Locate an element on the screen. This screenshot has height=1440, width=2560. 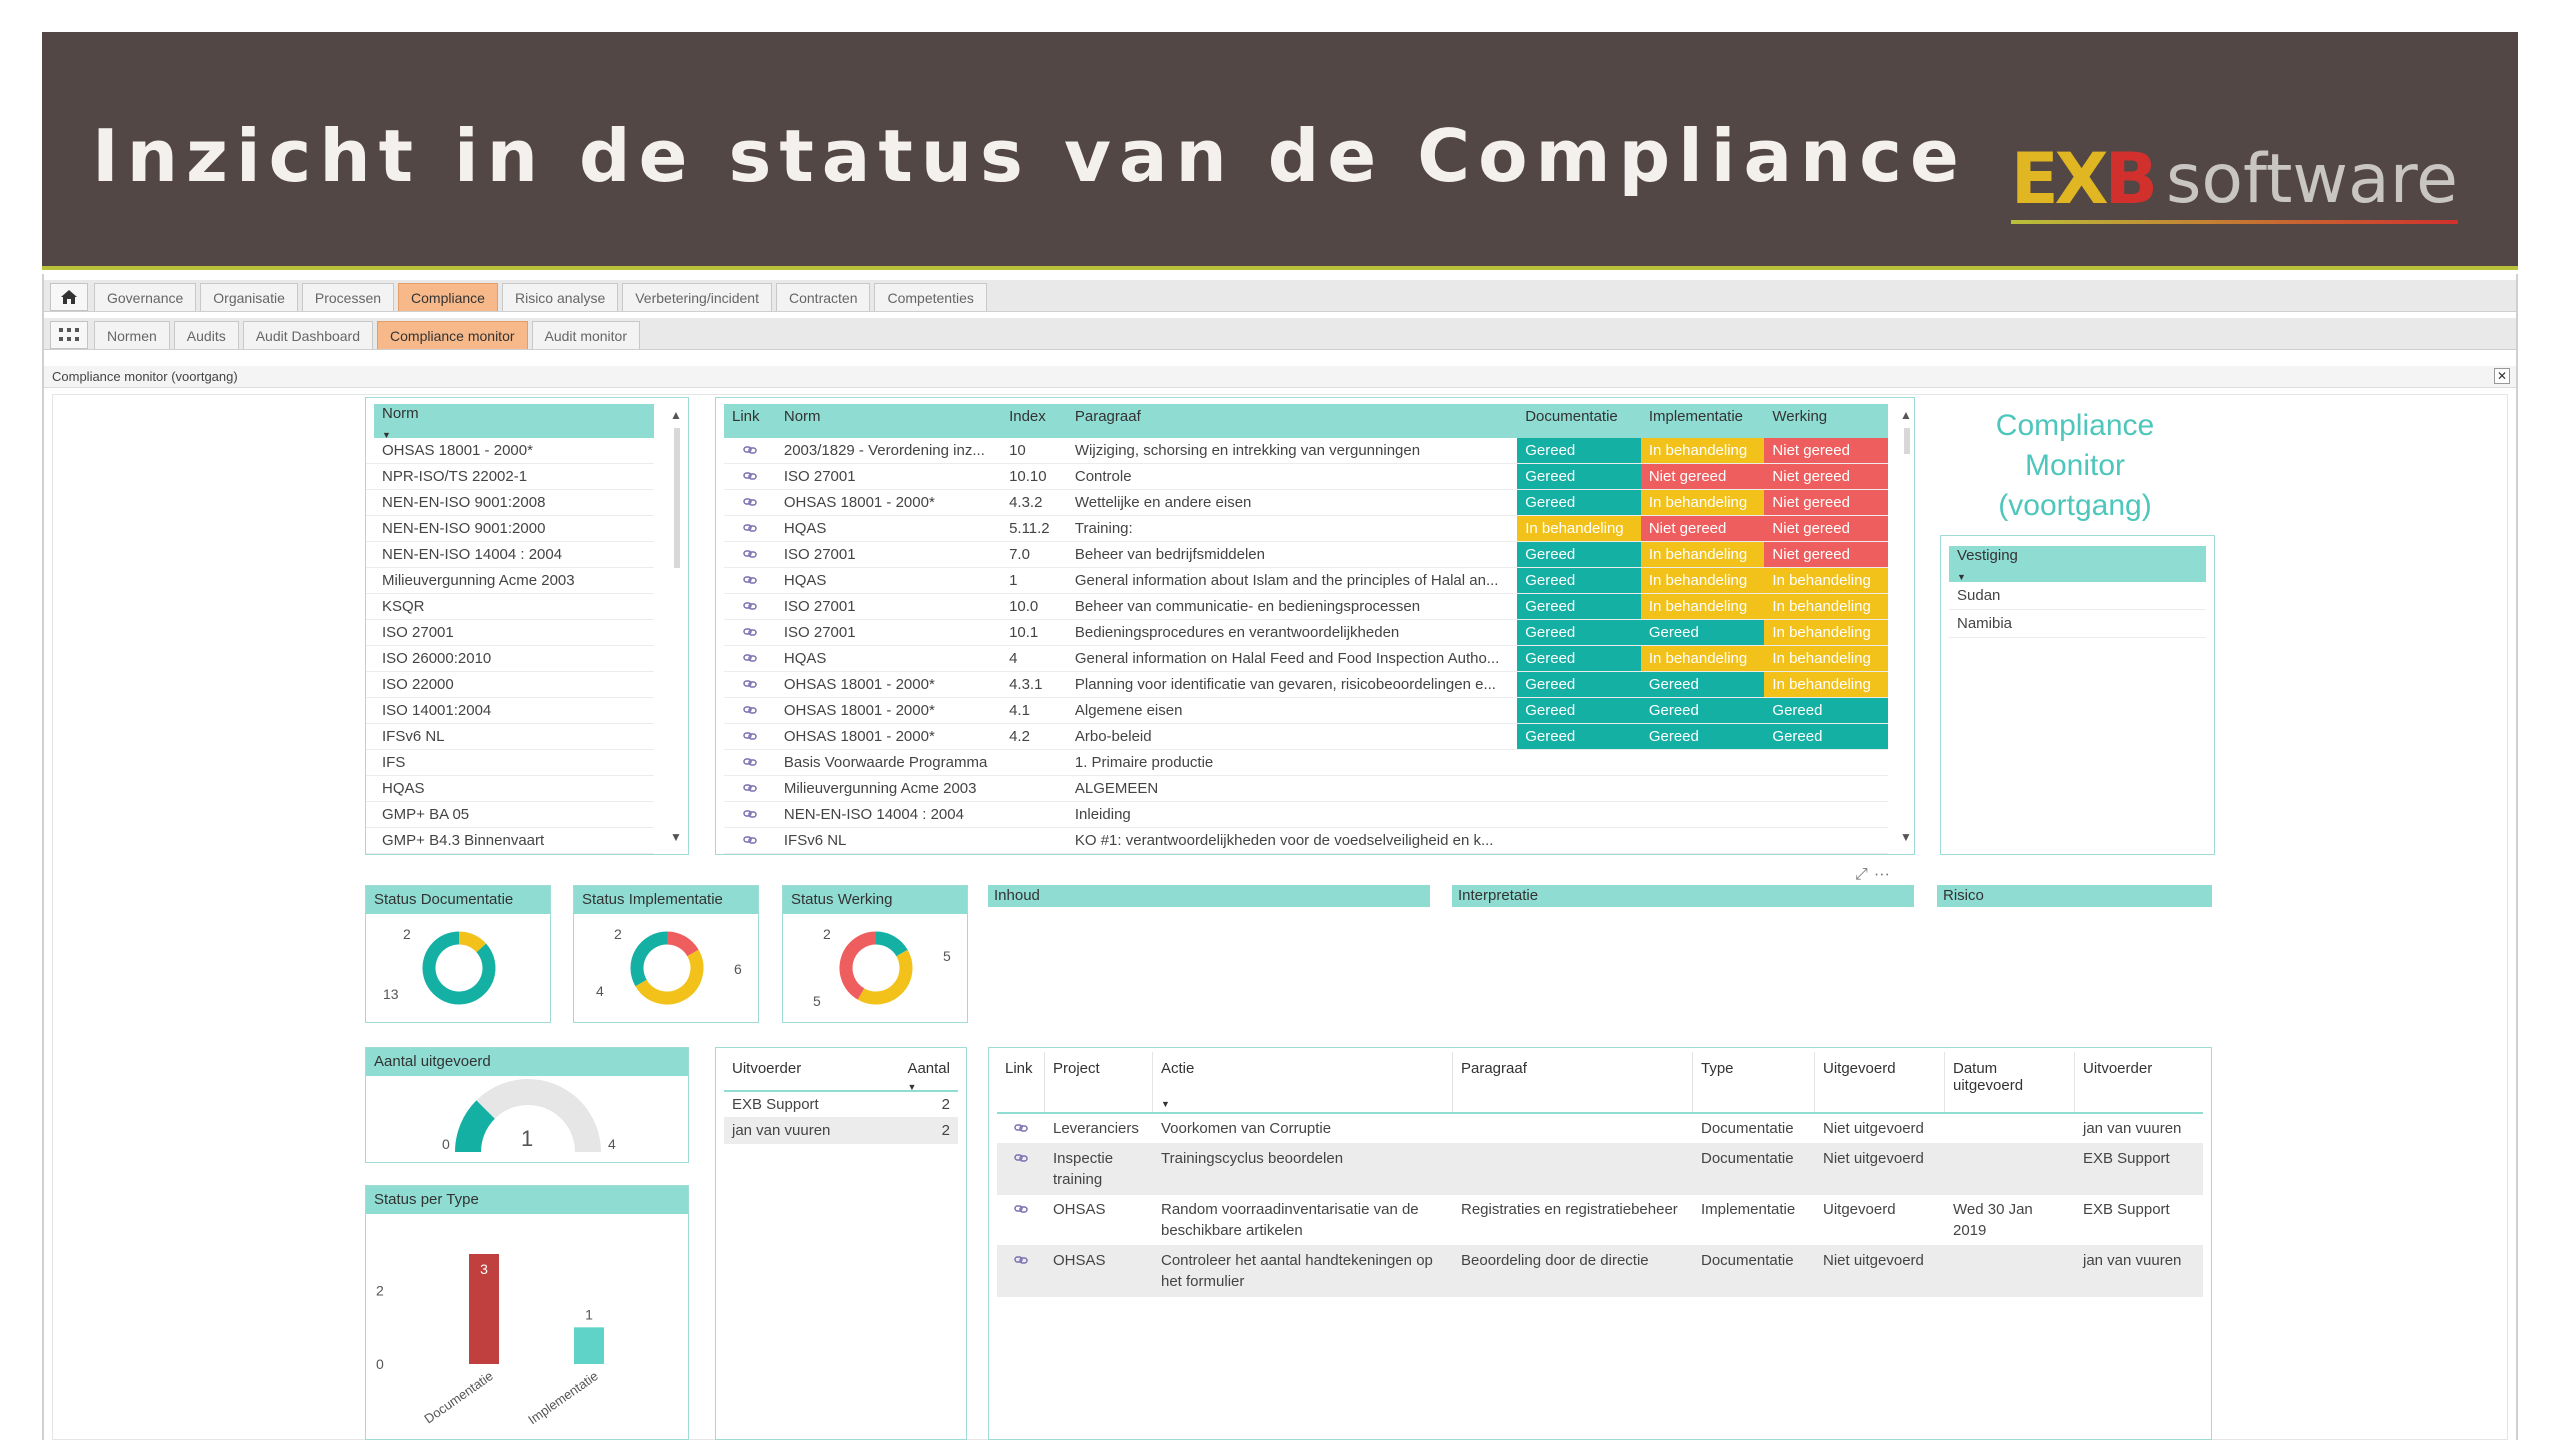
norm-table-scrollbar: ▲ ▼ is located at coordinates (1906, 626).